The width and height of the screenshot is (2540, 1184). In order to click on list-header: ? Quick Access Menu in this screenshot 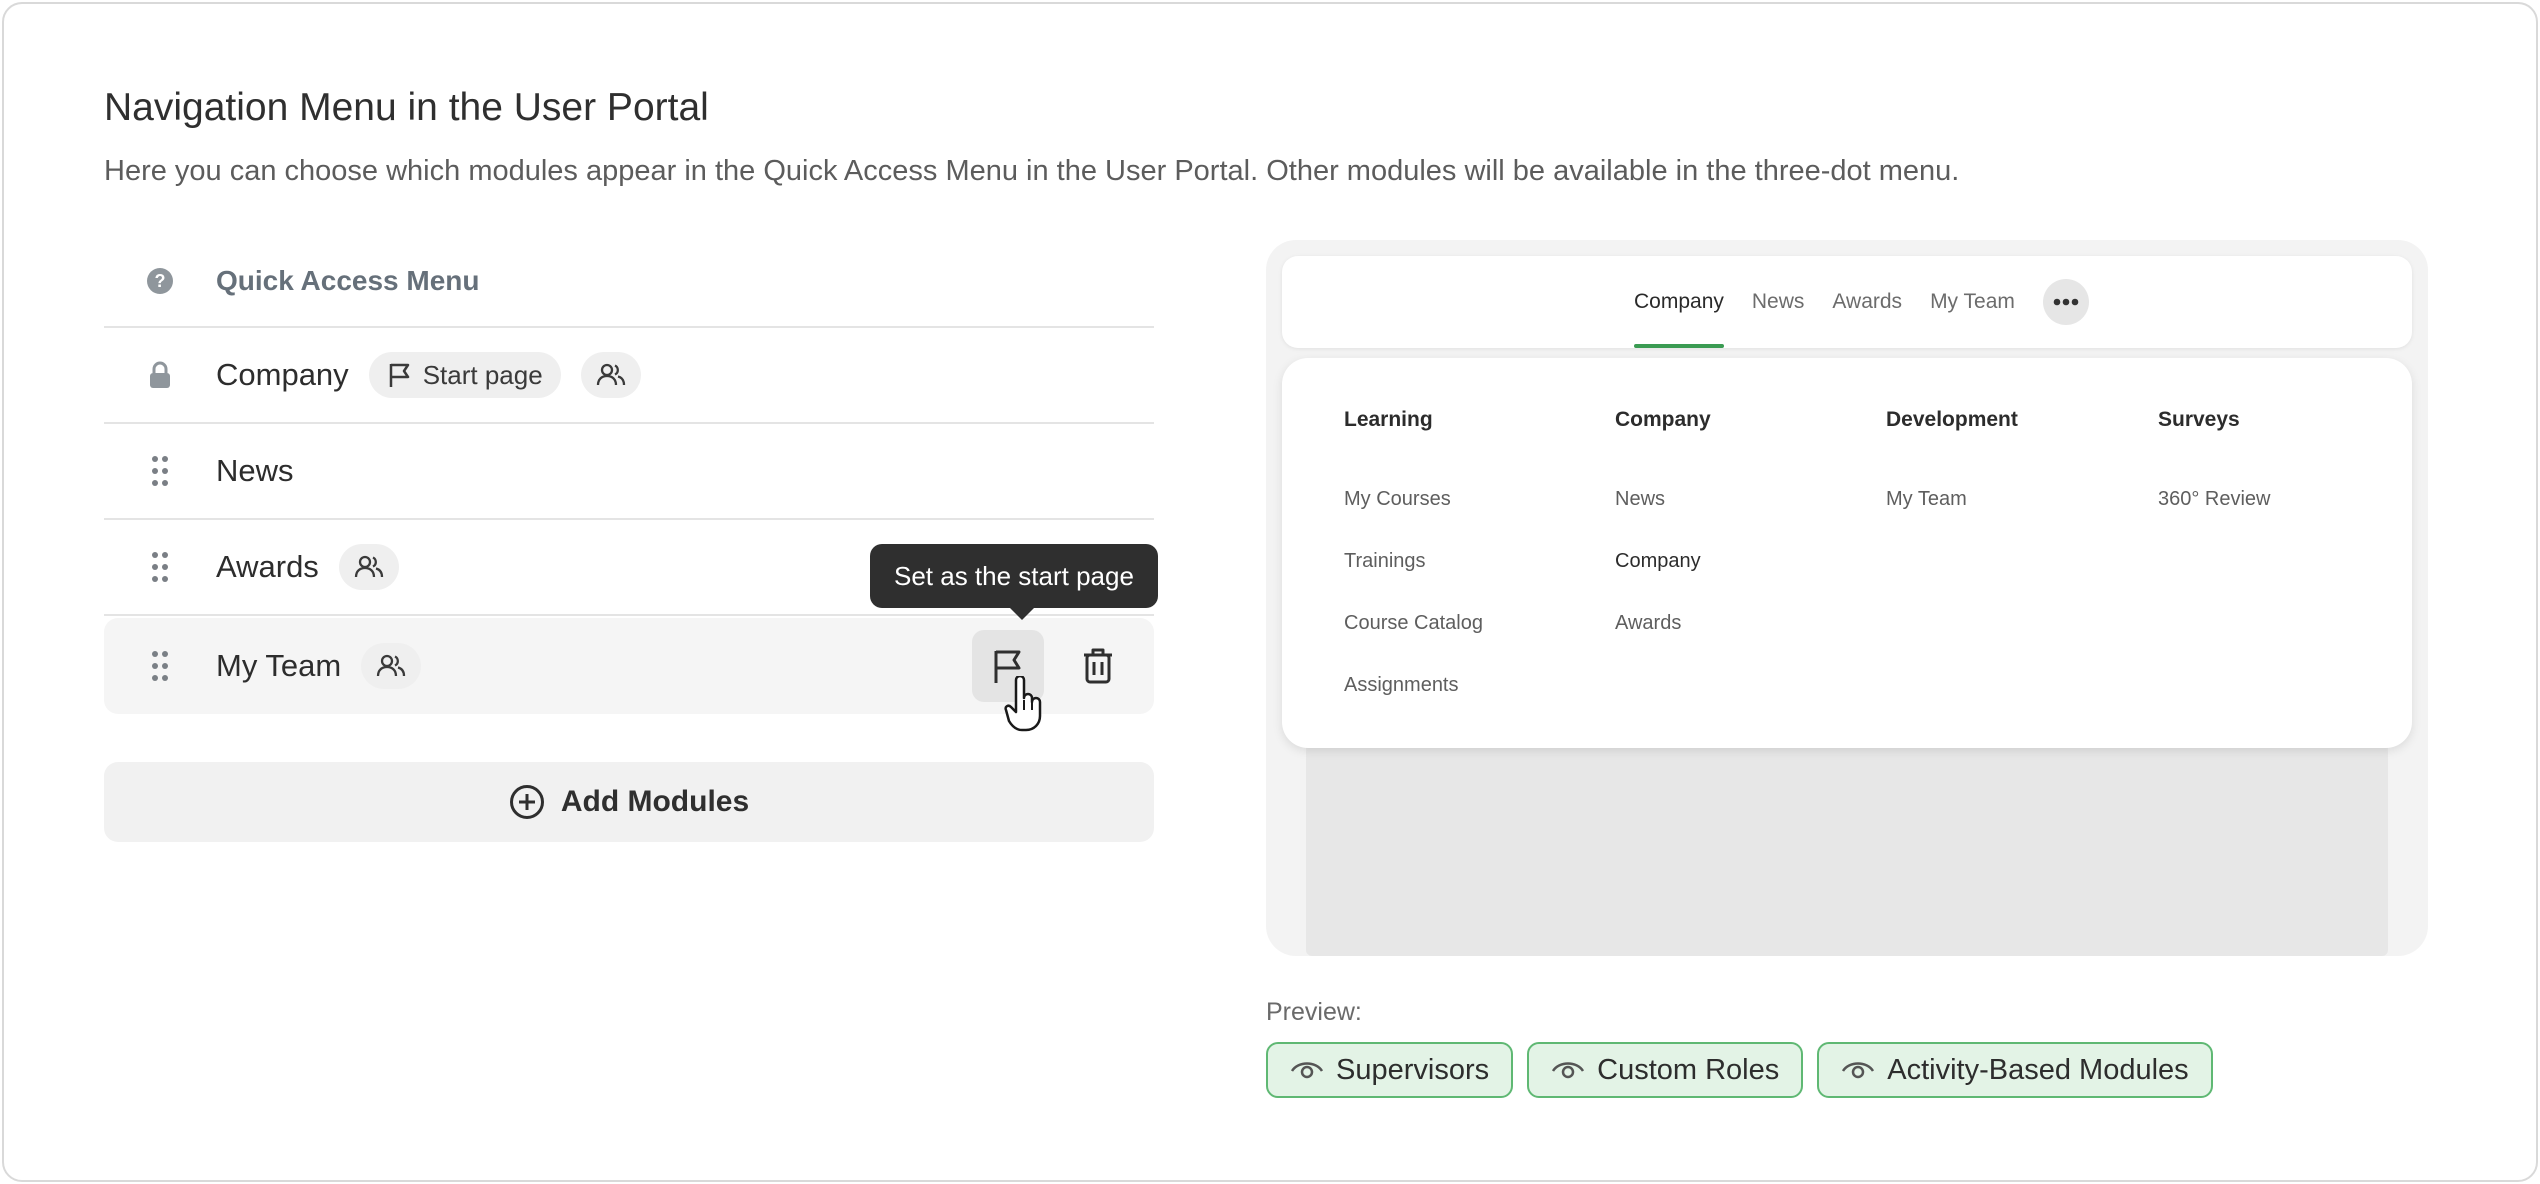, I will do `click(629, 282)`.